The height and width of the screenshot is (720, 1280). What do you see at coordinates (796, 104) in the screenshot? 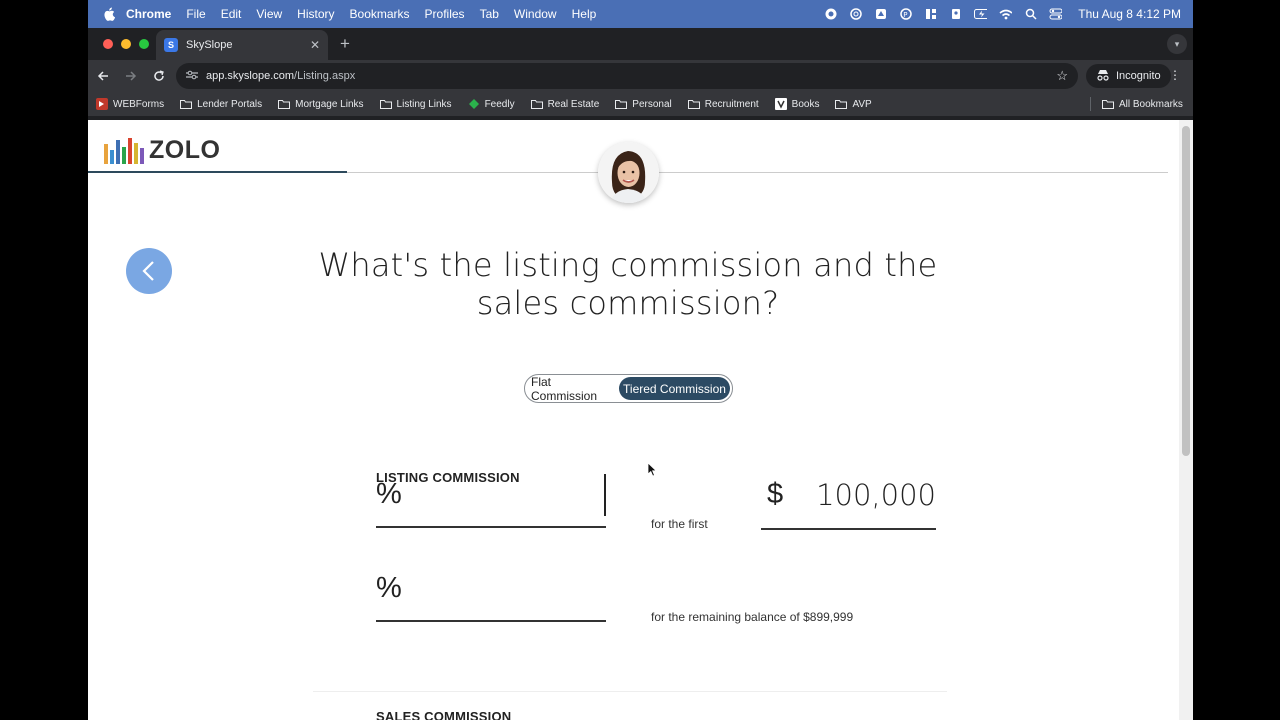
I see `bookmark-books: Books` at bounding box center [796, 104].